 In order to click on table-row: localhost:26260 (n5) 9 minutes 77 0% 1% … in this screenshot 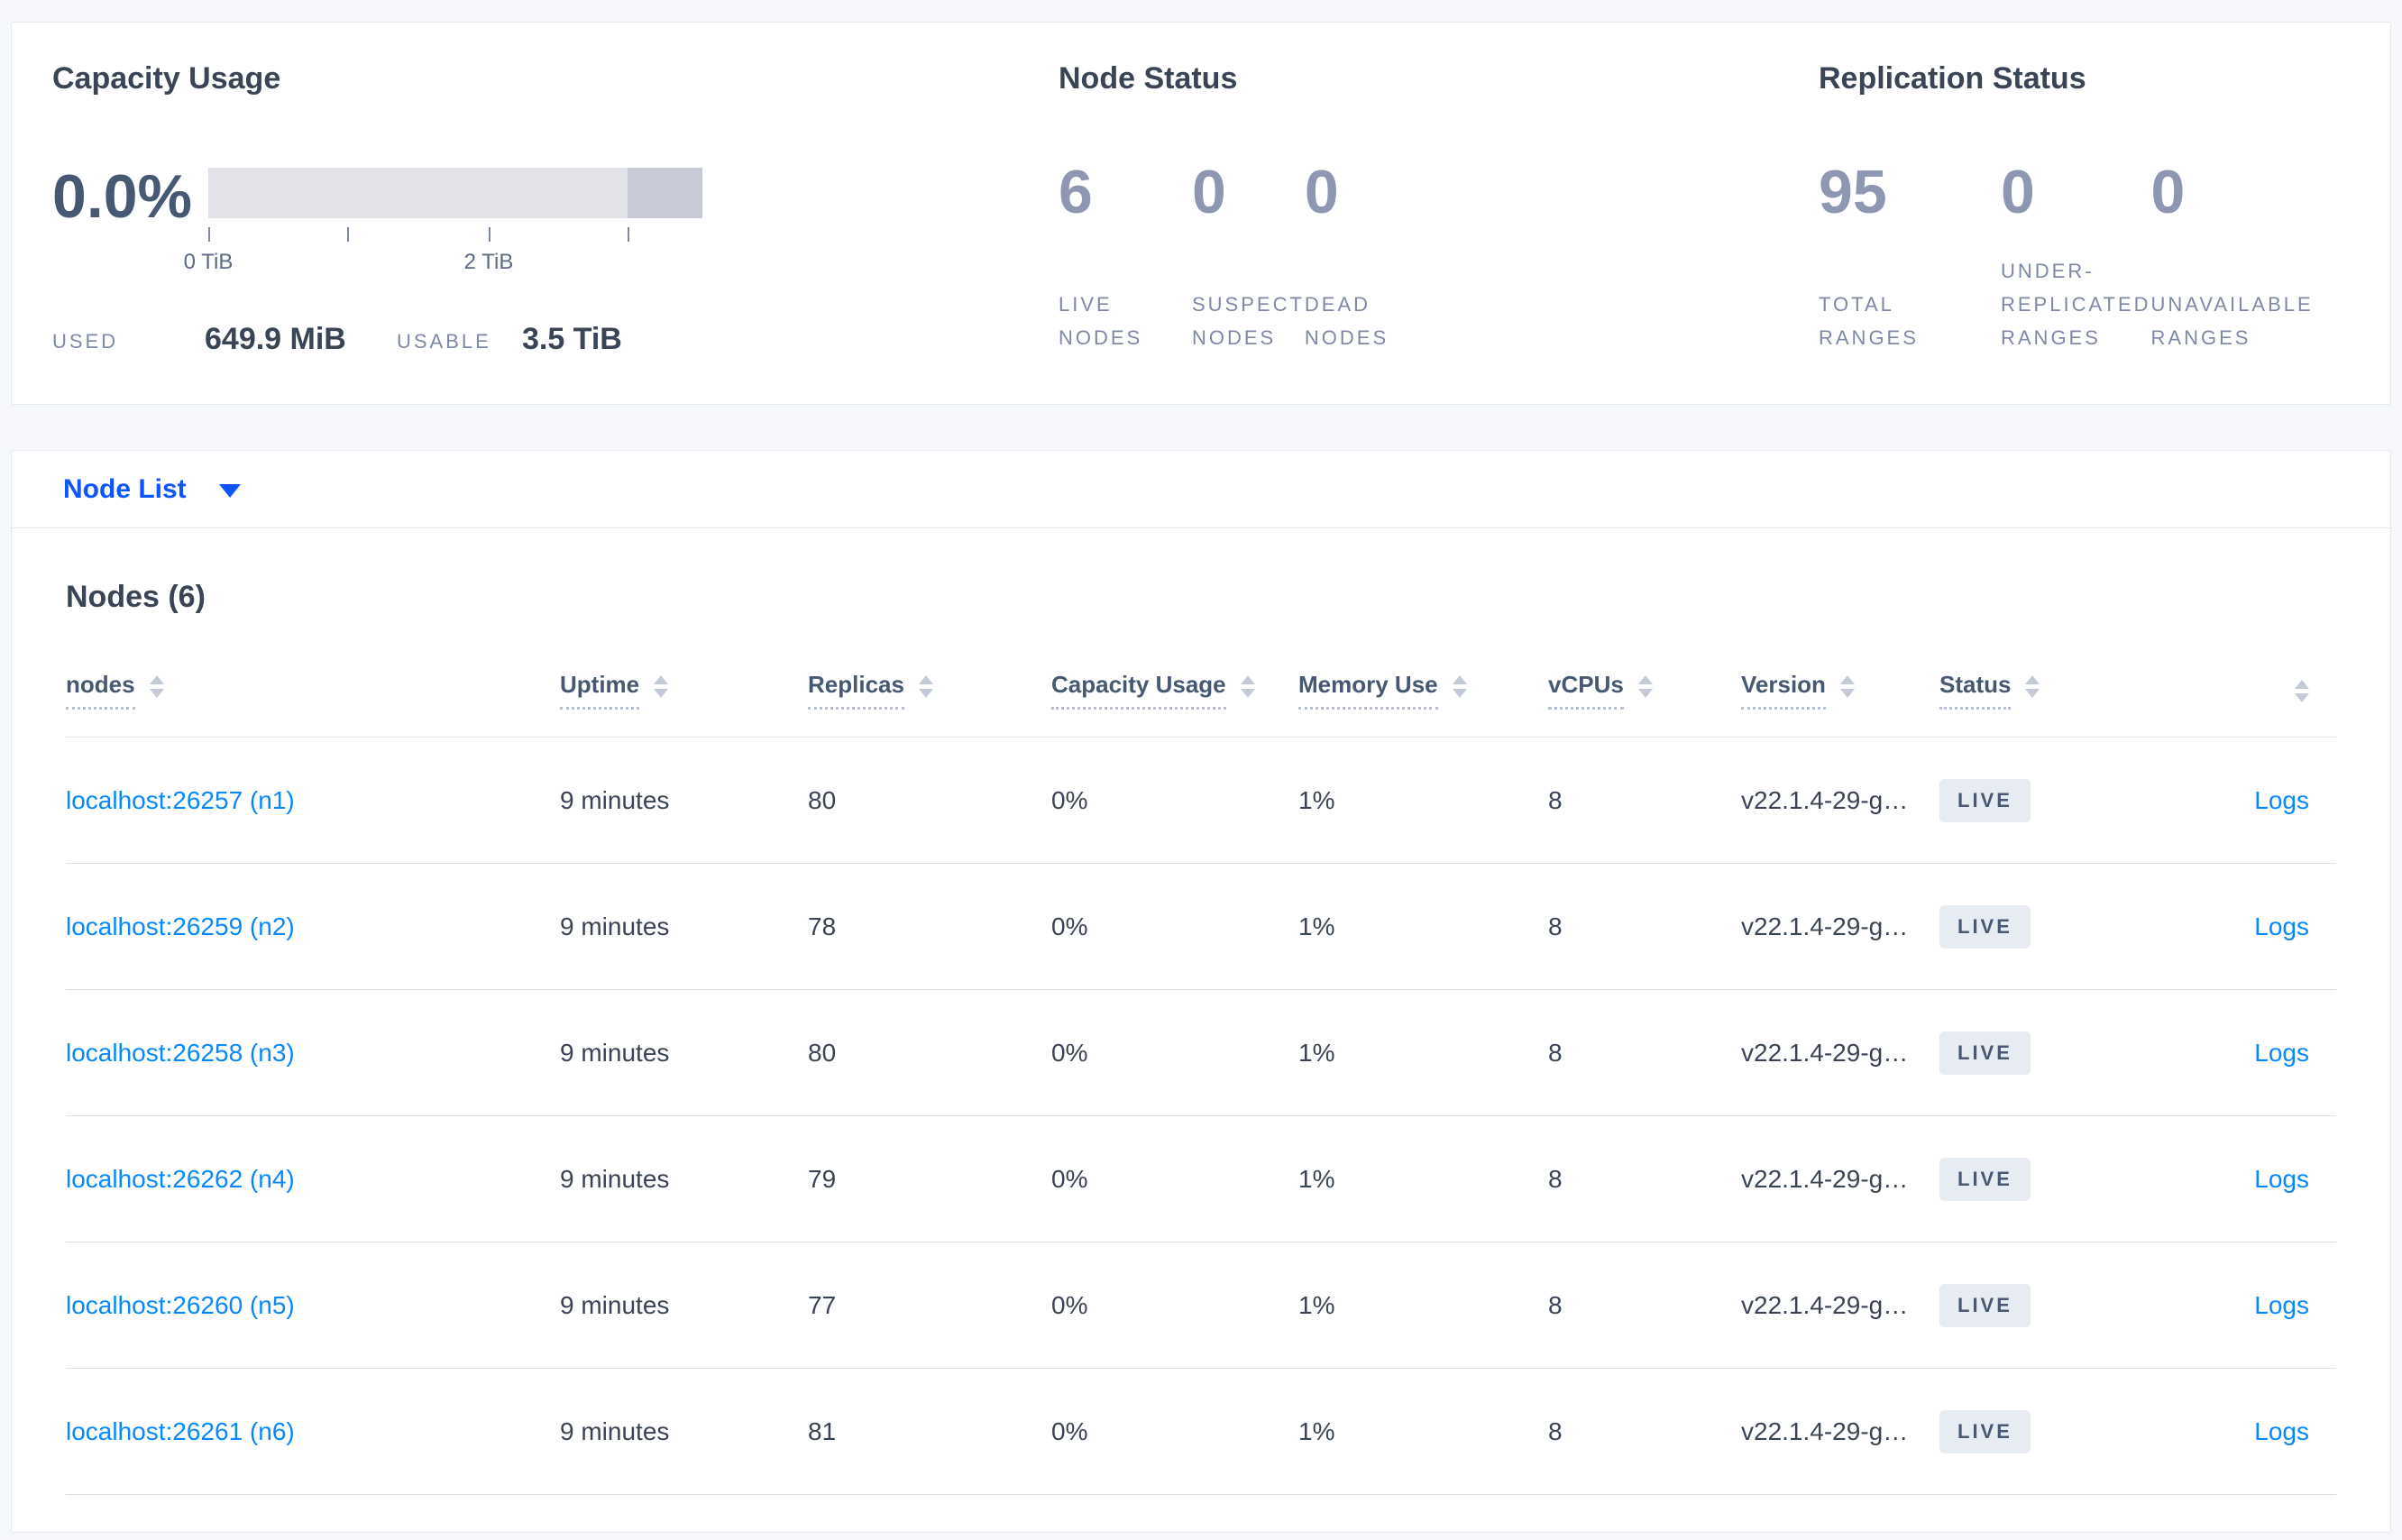, I will do `click(1201, 1305)`.